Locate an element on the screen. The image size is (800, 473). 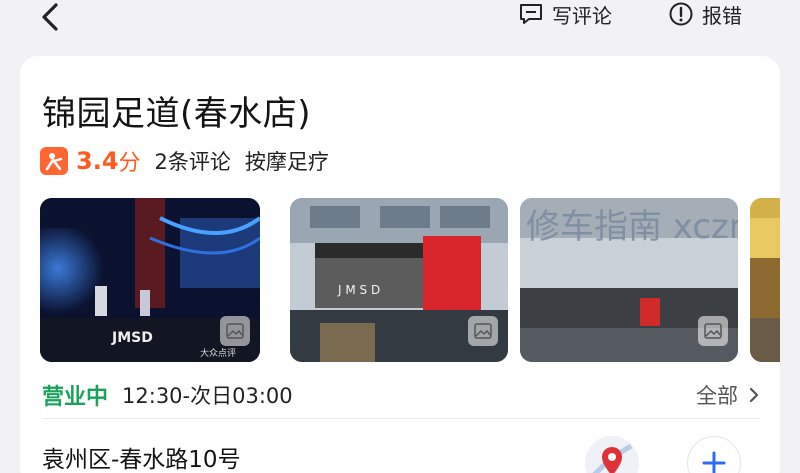
all-hours-label: 全部 is located at coordinates (717, 396).